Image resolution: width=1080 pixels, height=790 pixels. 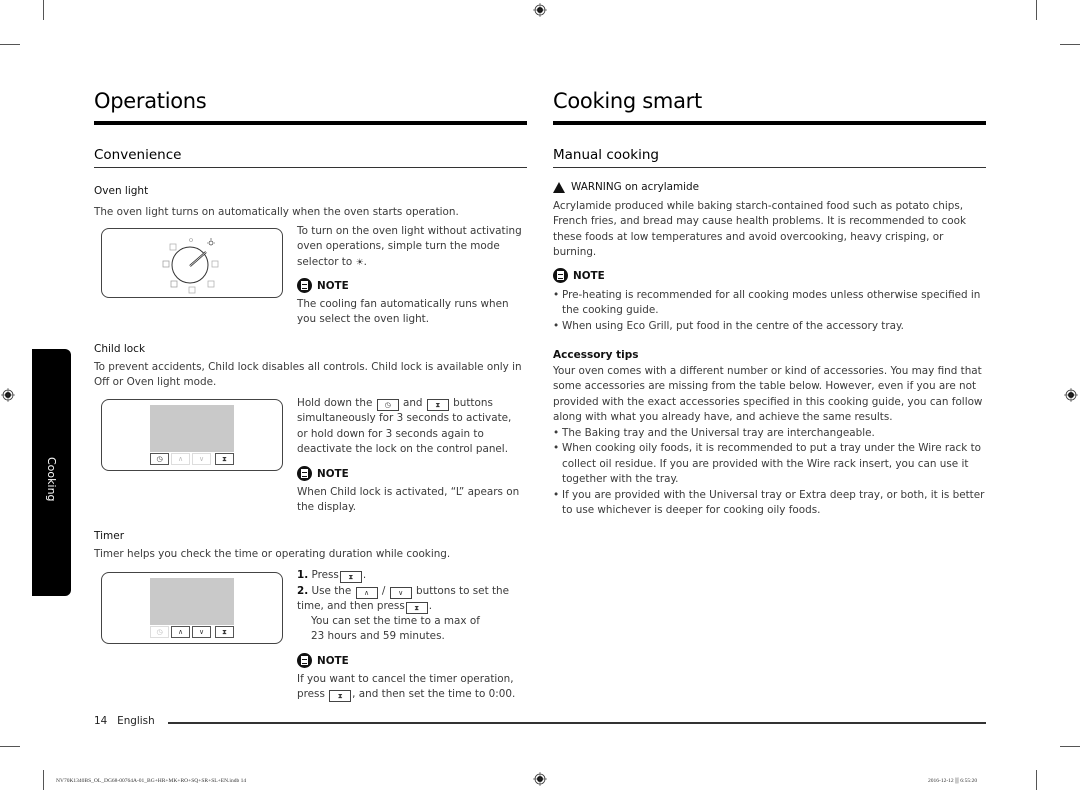 I want to click on subheading-child-lock: Child lock, so click(x=120, y=349).